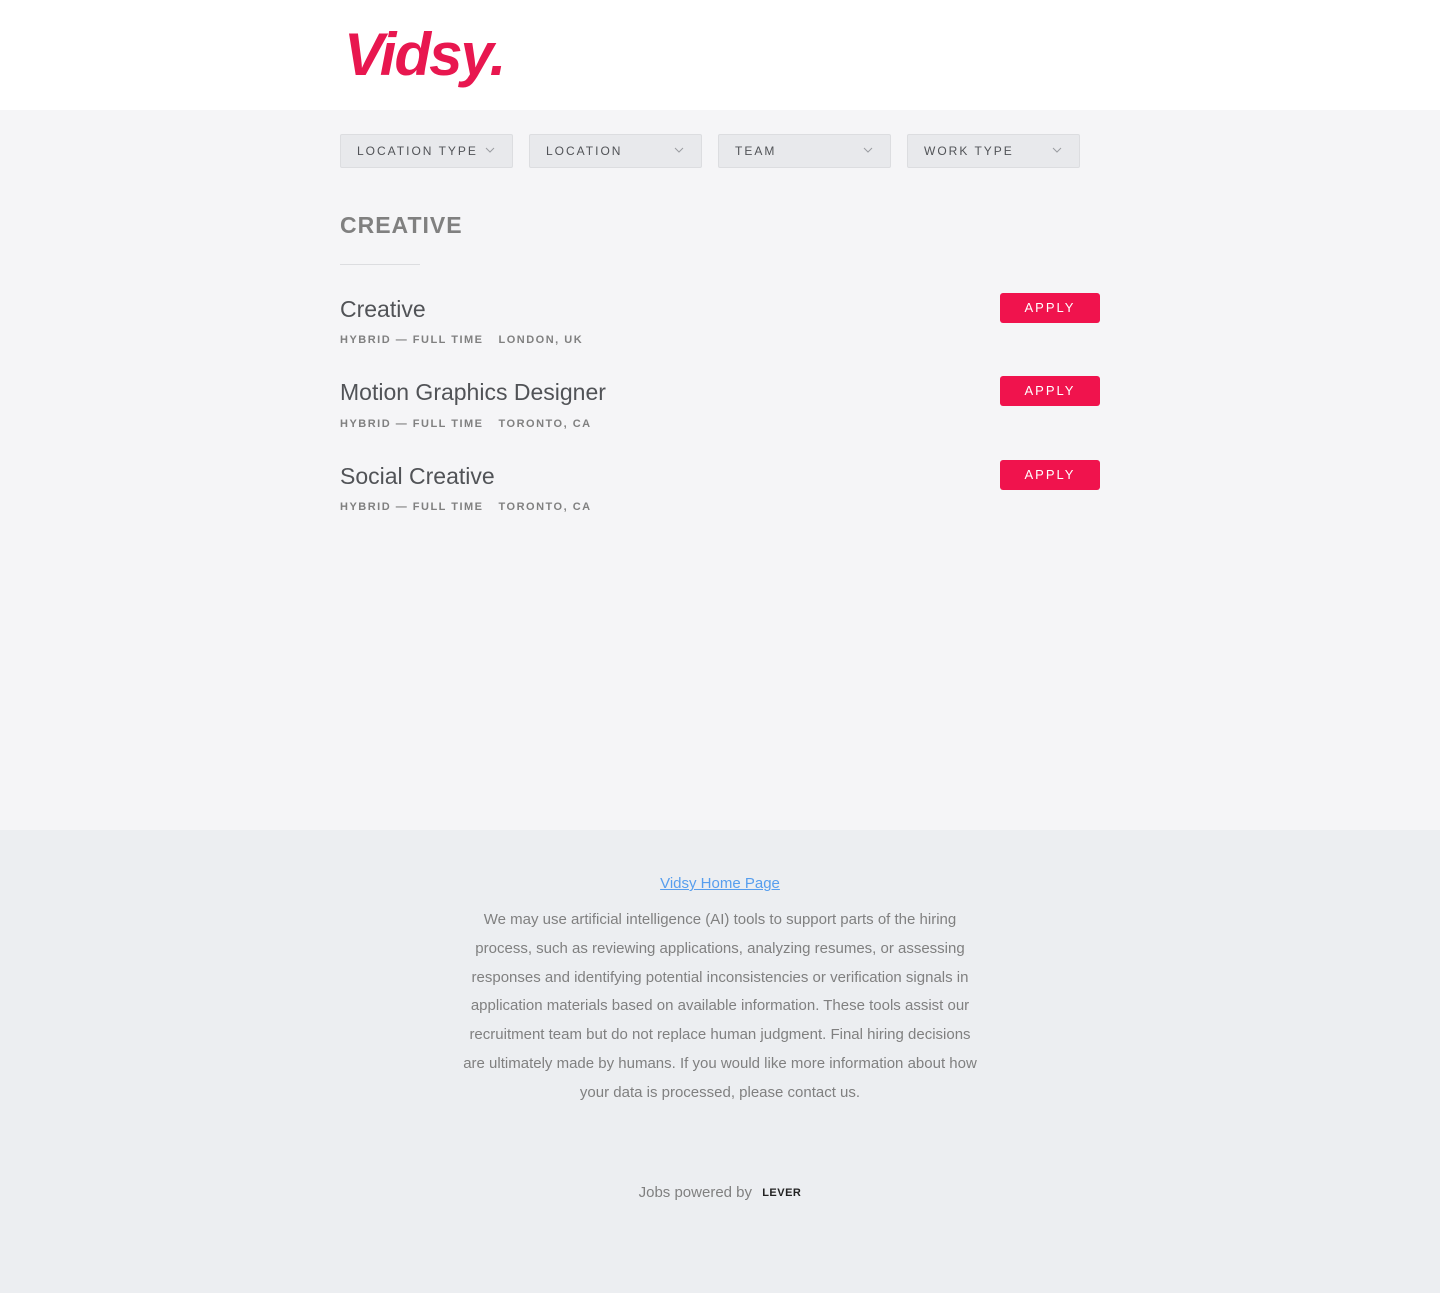  What do you see at coordinates (804, 151) in the screenshot?
I see `filter-team: TEAM` at bounding box center [804, 151].